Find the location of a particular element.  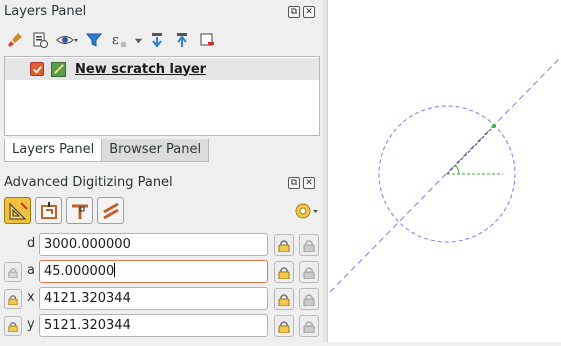

repeat-lock-y-button is located at coordinates (309, 326).